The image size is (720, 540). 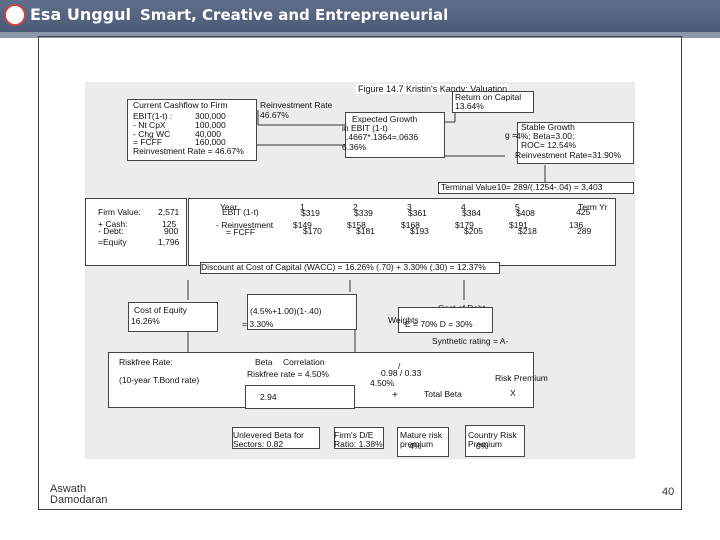 I want to click on fcff-value: $205, so click(x=473, y=231).